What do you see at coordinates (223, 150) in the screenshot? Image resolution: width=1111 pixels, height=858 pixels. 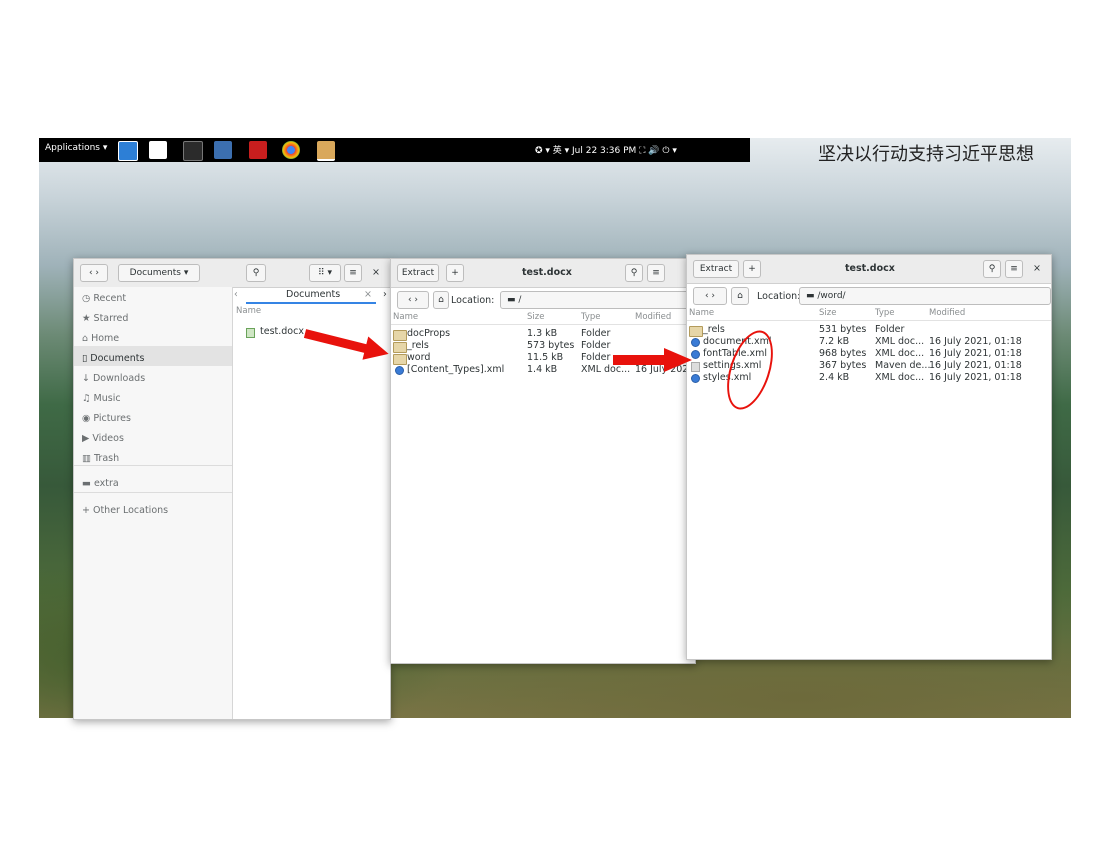 I see `app-launcher-icon` at bounding box center [223, 150].